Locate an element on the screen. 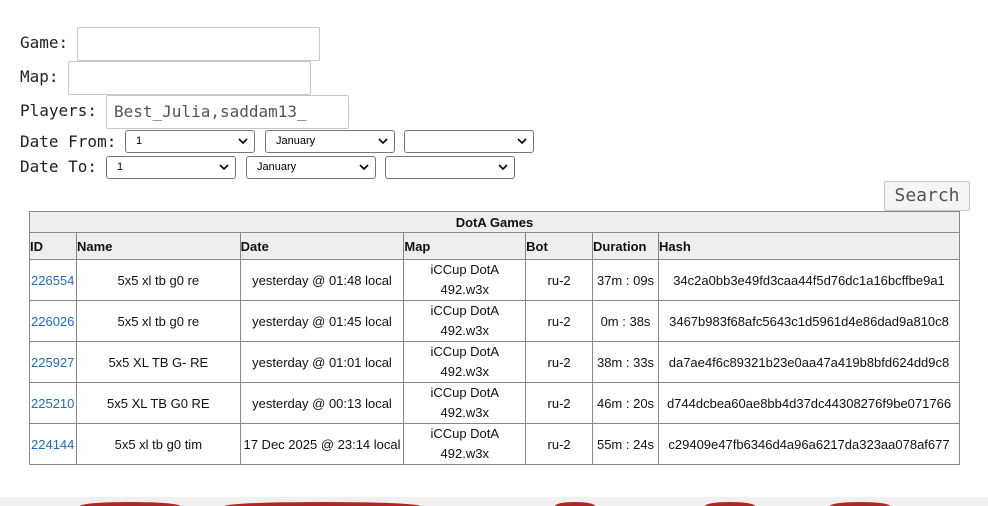 The width and height of the screenshot is (988, 506). map-input is located at coordinates (189, 78).